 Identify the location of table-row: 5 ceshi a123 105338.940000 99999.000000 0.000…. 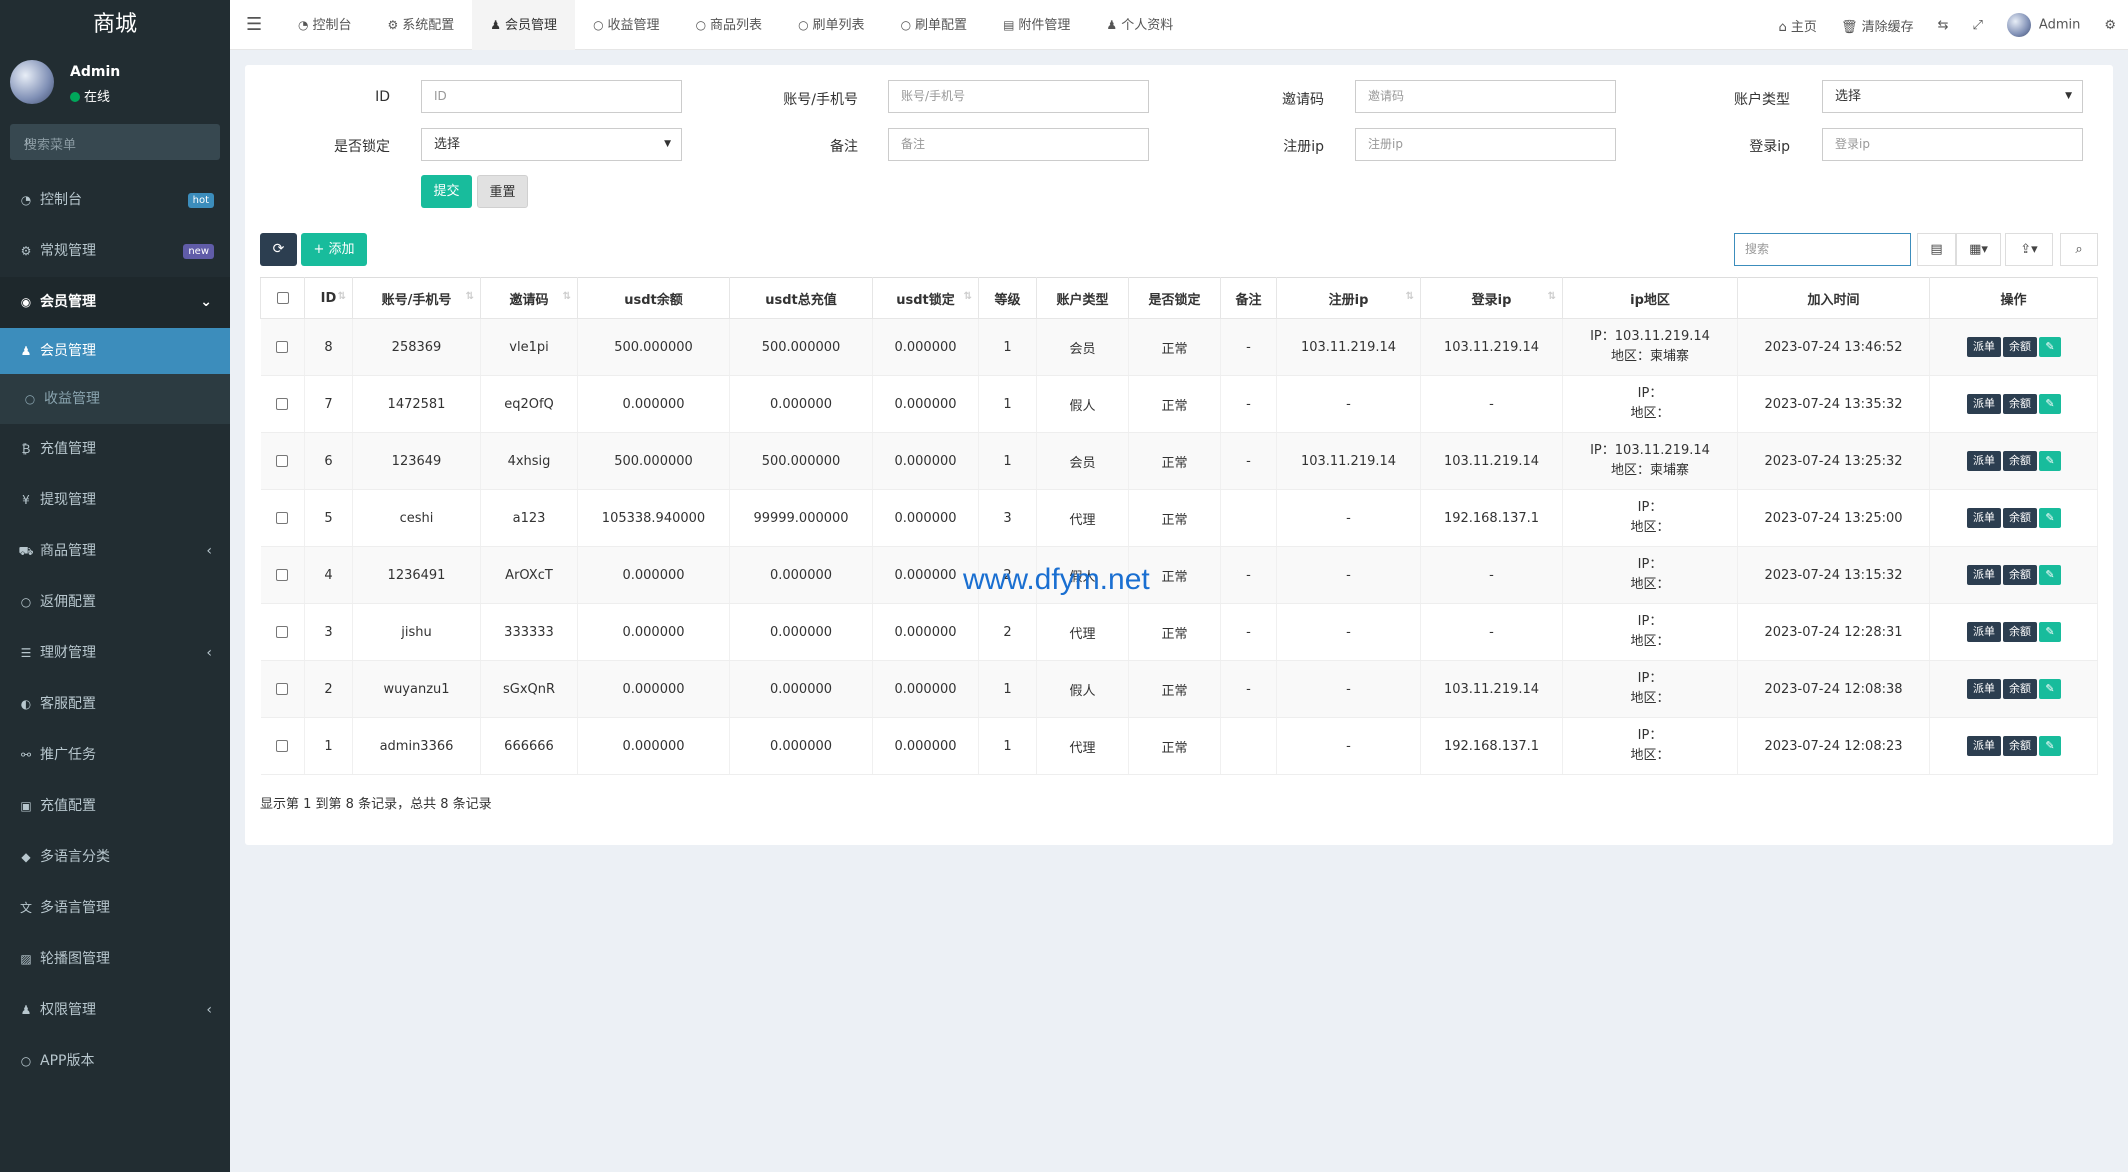
(1179, 518).